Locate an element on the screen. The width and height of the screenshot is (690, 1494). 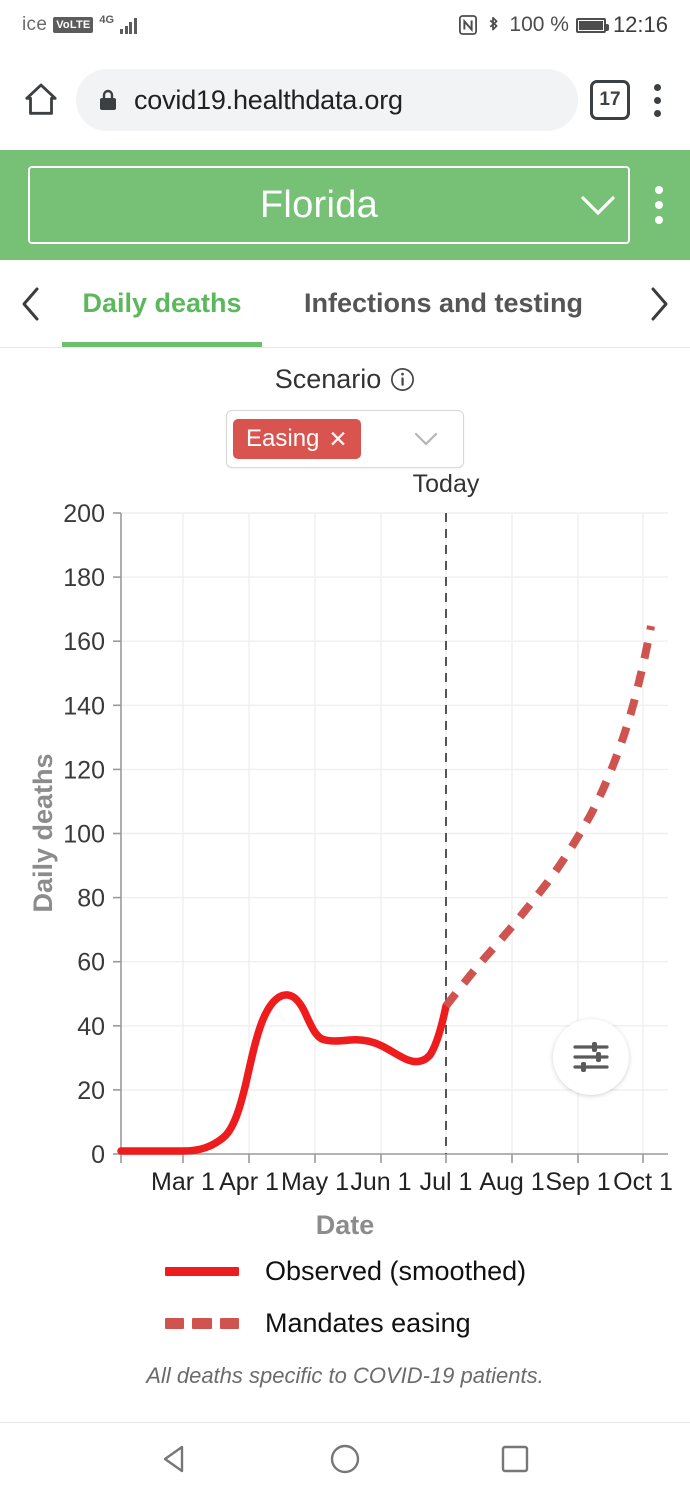
y-tick-label: 0 is located at coordinates (98, 1155).